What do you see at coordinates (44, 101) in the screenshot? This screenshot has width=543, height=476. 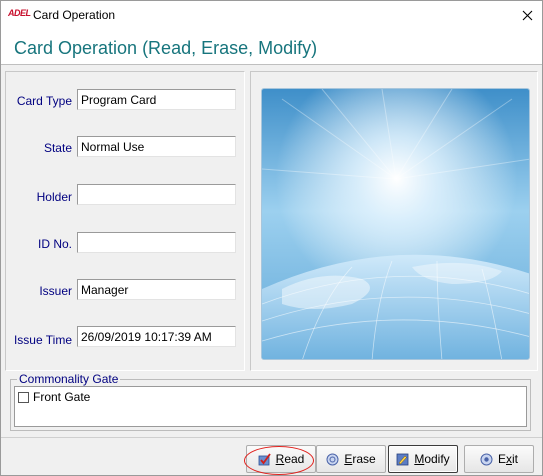 I see `card-type-label: Card Type` at bounding box center [44, 101].